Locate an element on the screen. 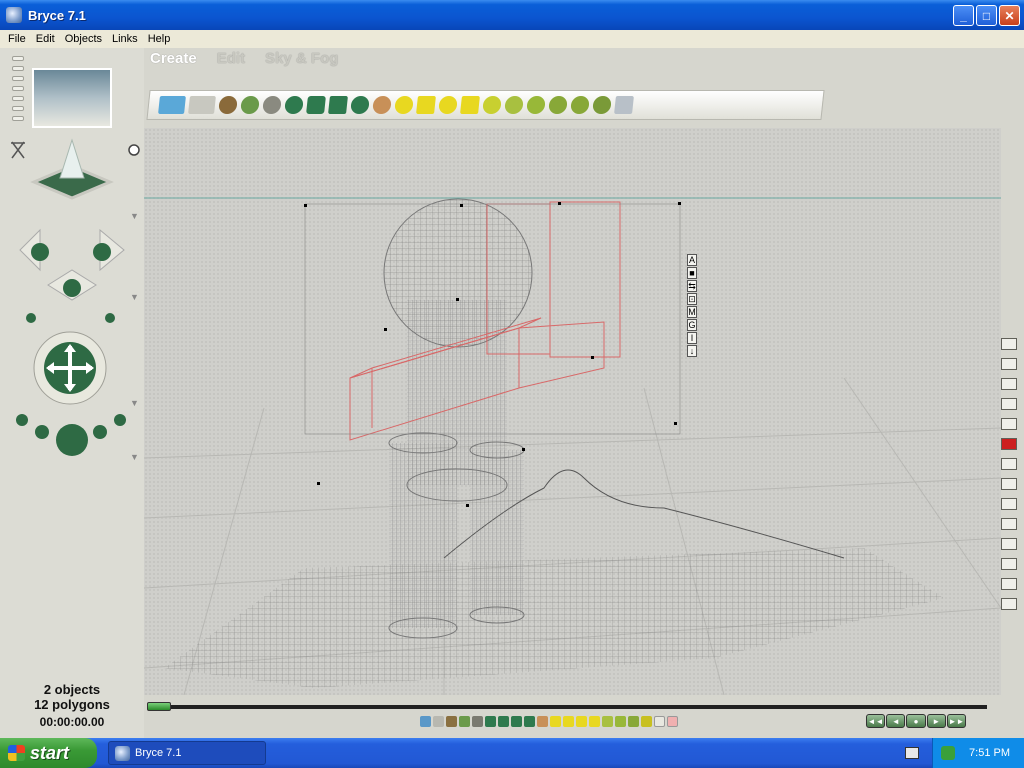 This screenshot has width=1024, height=768. eraser-icon is located at coordinates (1009, 364).